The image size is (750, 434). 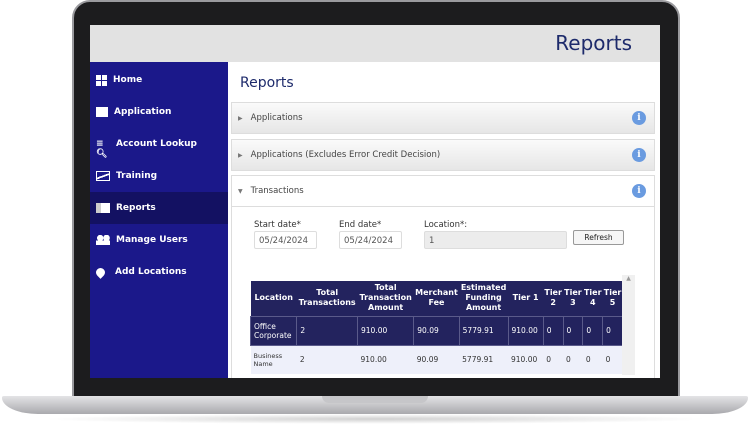 What do you see at coordinates (553, 298) in the screenshot?
I see `column-header: Tier 2` at bounding box center [553, 298].